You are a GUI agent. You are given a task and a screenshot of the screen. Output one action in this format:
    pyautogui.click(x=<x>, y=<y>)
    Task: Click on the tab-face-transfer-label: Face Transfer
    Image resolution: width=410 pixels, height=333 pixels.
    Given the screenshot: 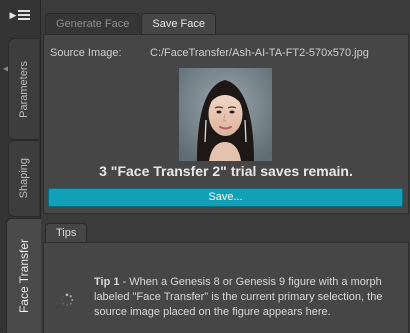 What is the action you would take?
    pyautogui.click(x=24, y=276)
    